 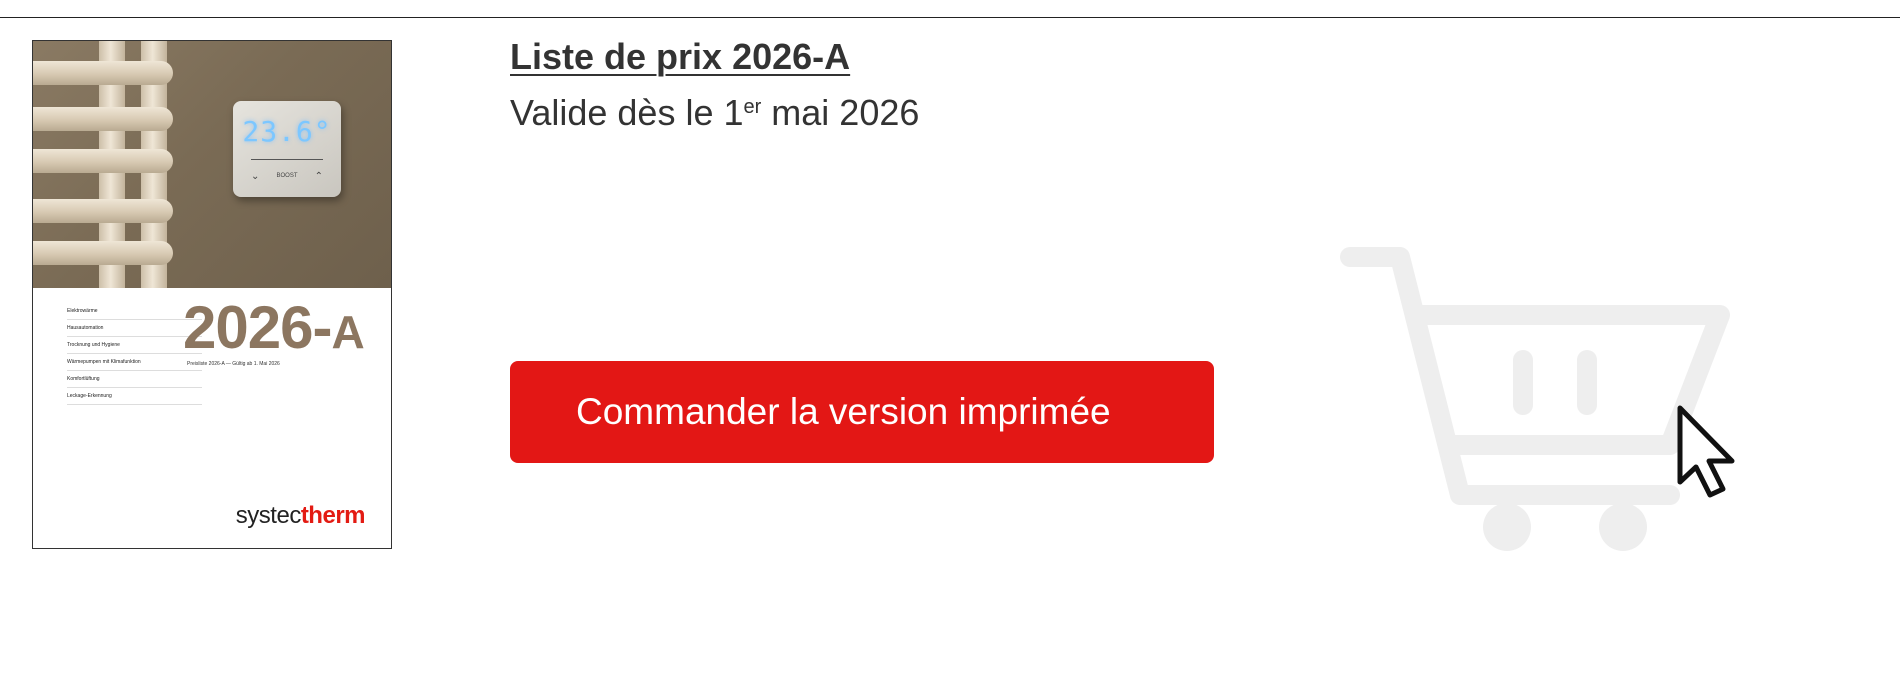 What do you see at coordinates (287, 131) in the screenshot?
I see `thermostat-display: 23.6°` at bounding box center [287, 131].